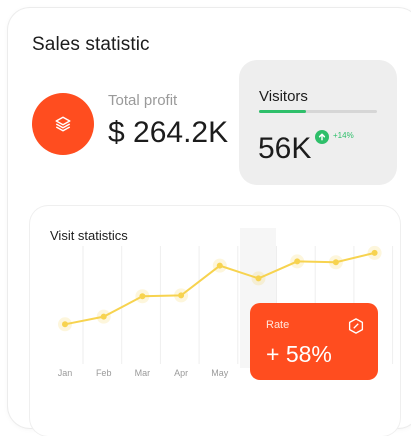  What do you see at coordinates (299, 354) in the screenshot?
I see `rate-value: + 58%` at bounding box center [299, 354].